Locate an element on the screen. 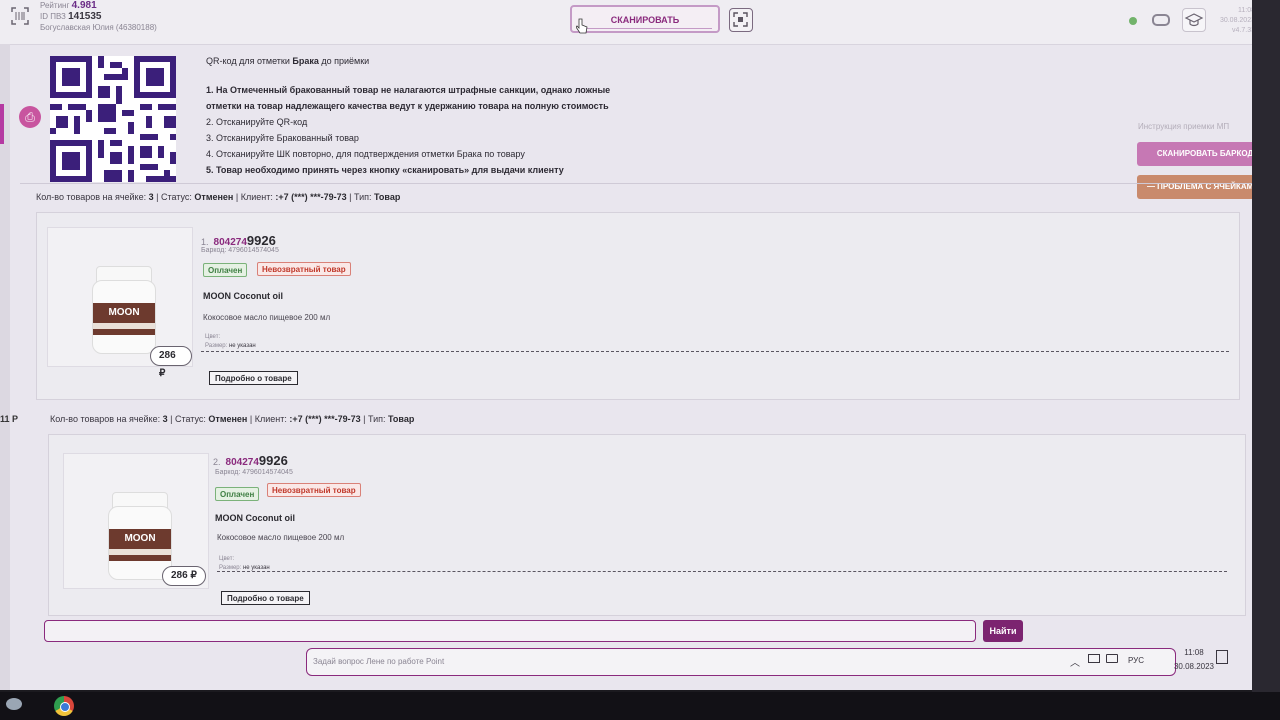 This screenshot has height=720, width=1280. step-3: 3. Отсканируйте Бракованный товар is located at coordinates (282, 138).